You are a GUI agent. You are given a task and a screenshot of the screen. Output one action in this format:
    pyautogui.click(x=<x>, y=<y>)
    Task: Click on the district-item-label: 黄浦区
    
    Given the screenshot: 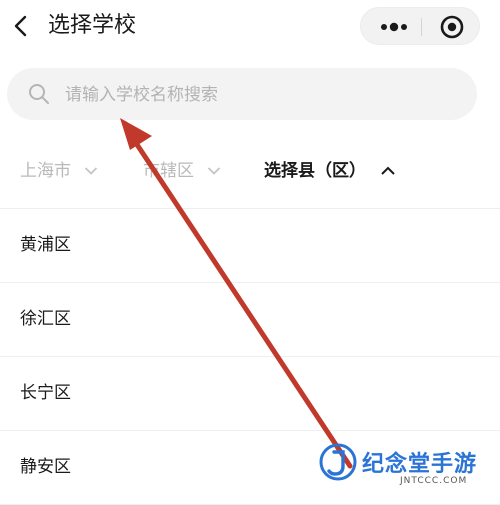 What is the action you would take?
    pyautogui.click(x=45, y=245)
    